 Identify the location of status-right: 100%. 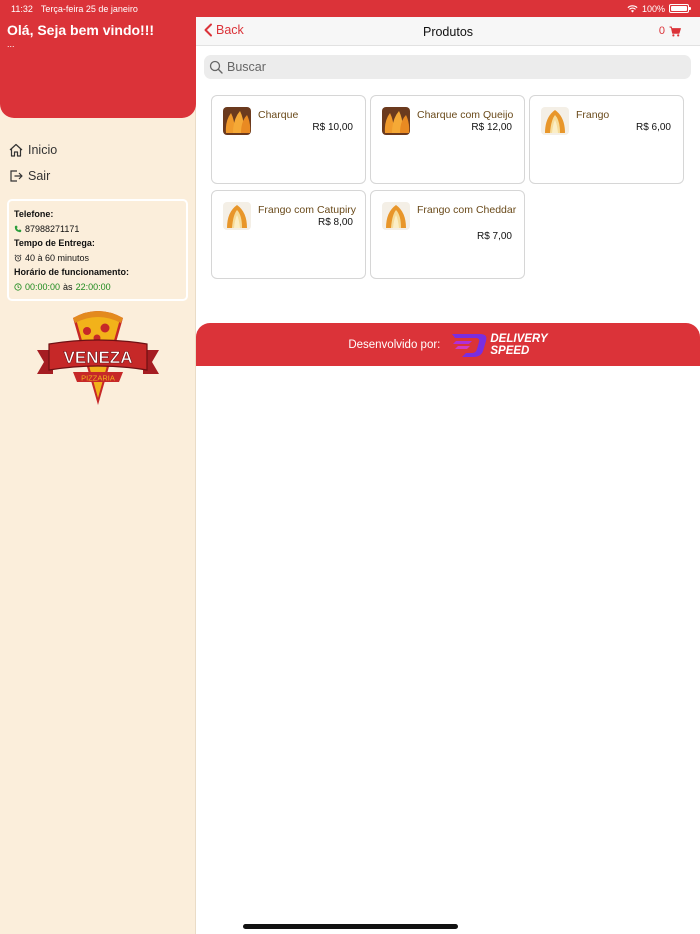
(659, 8).